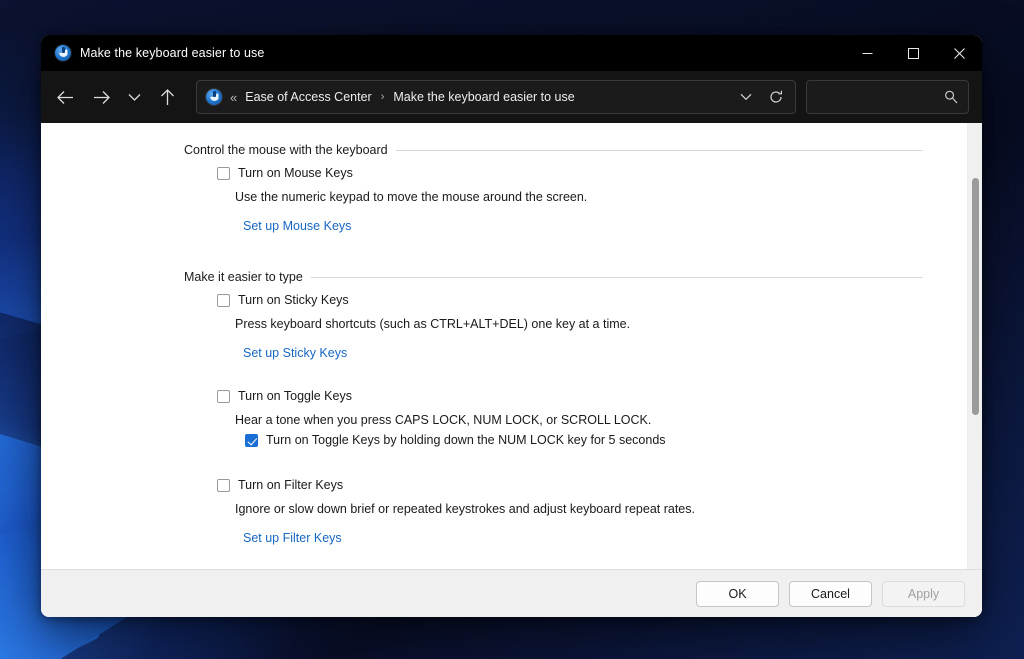 Image resolution: width=1024 pixels, height=659 pixels. I want to click on checkbox-row-turn-on-mouse-keys: Turn on Mouse Keys, so click(553, 173).